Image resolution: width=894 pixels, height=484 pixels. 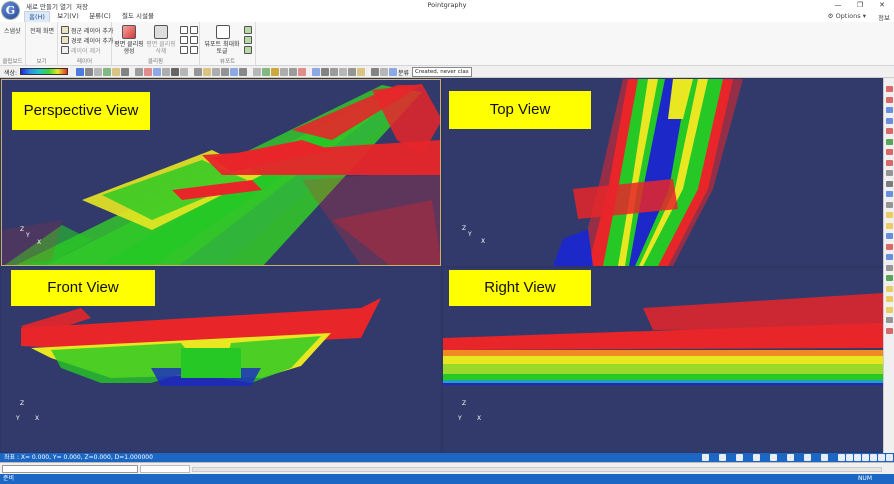 I want to click on add-pointcloud-layer-button: 점군 레이어 추가, so click(x=92, y=30).